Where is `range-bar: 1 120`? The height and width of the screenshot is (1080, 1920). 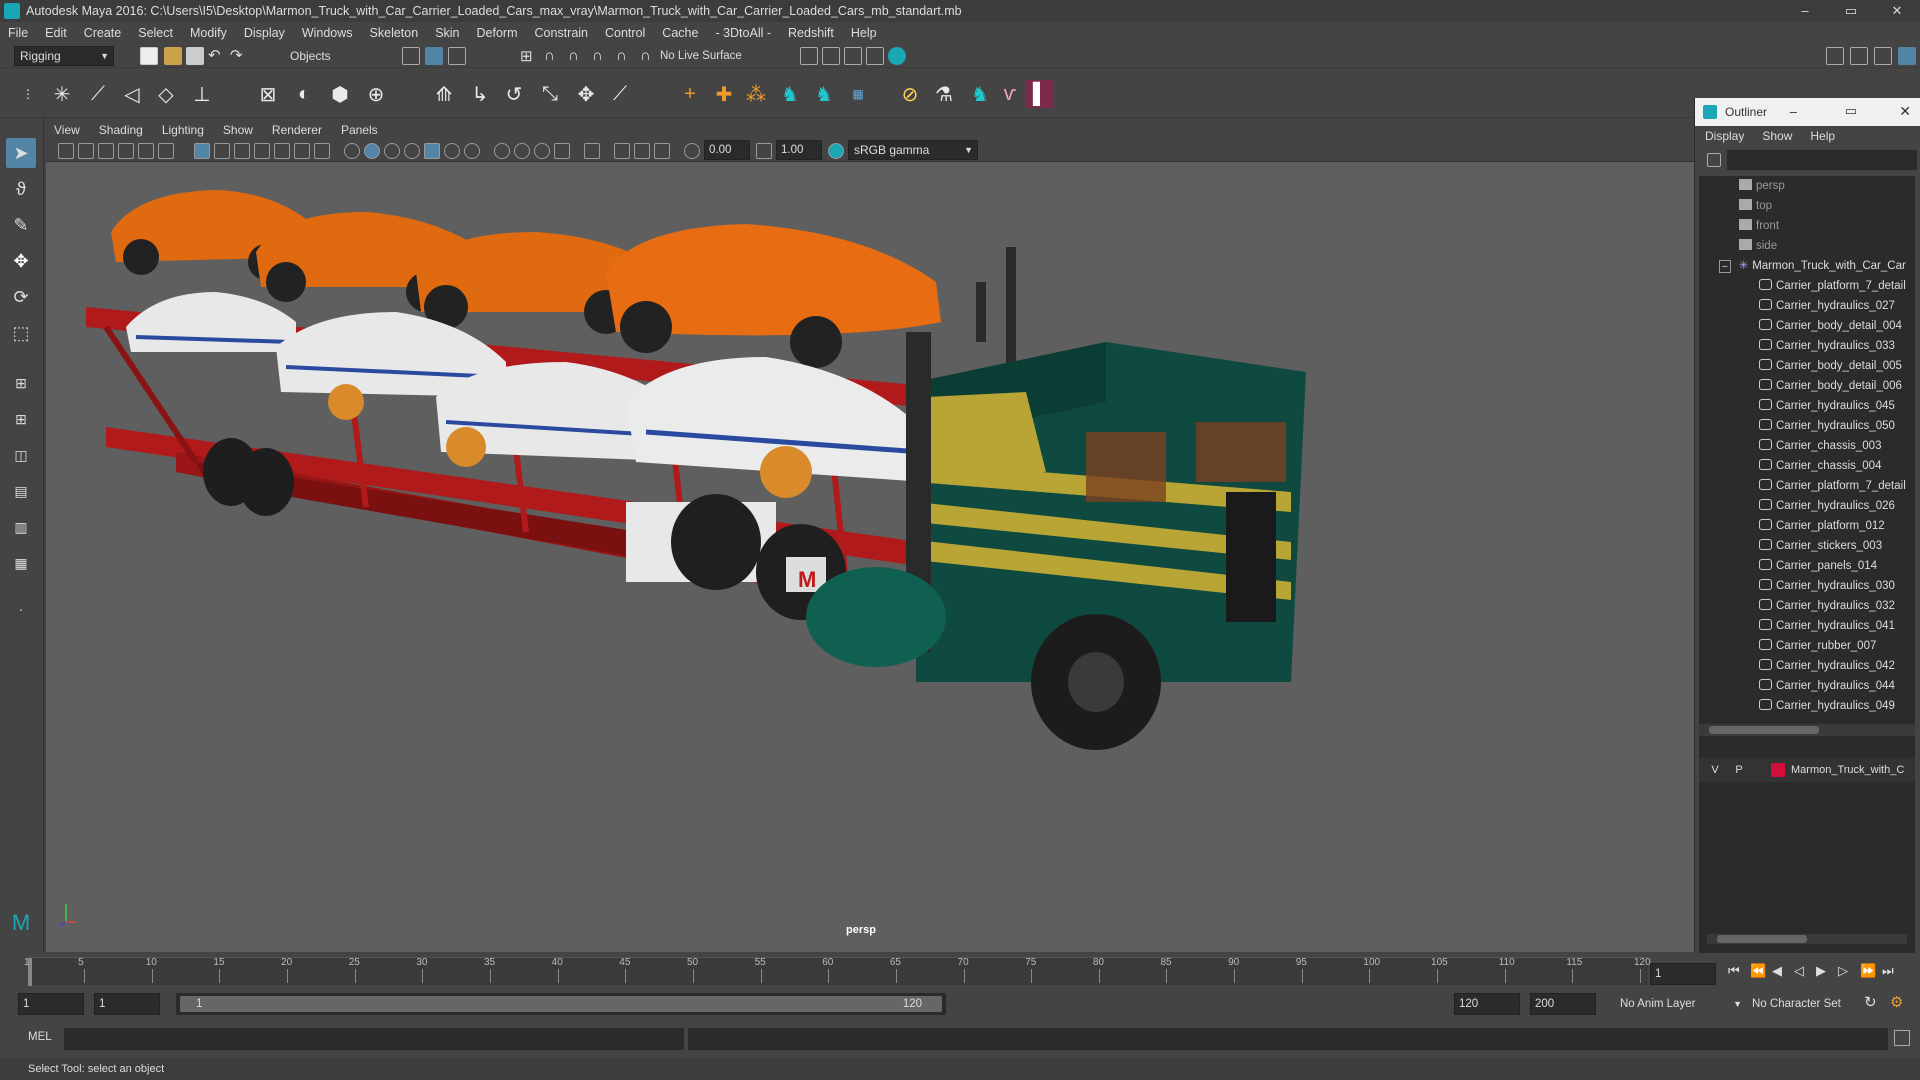 range-bar: 1 120 is located at coordinates (561, 1004).